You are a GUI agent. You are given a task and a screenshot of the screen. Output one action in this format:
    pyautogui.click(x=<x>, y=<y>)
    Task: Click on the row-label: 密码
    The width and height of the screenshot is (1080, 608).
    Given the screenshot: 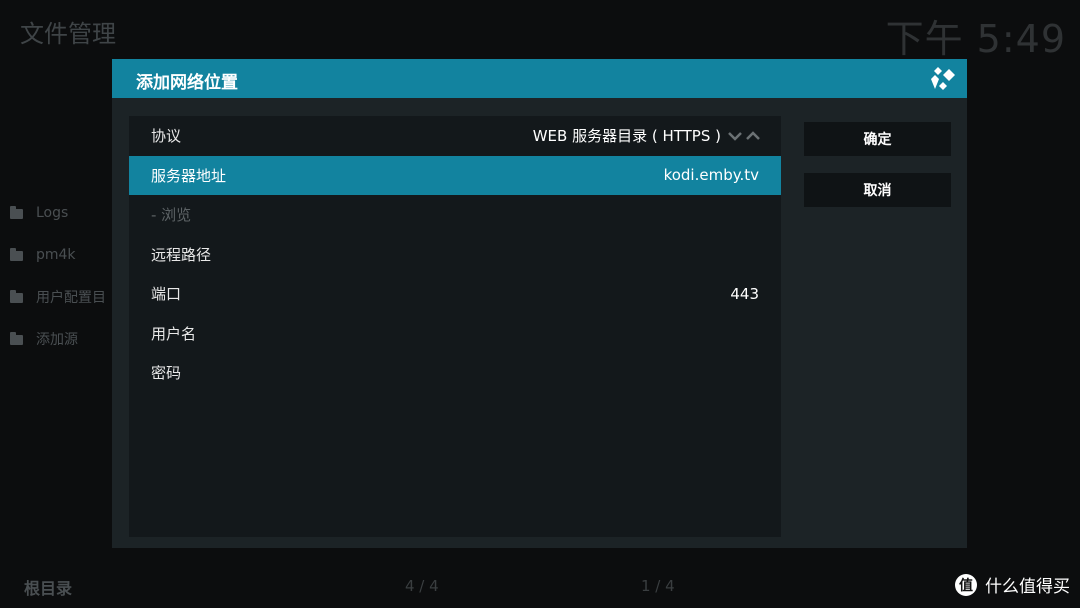 What is the action you would take?
    pyautogui.click(x=166, y=373)
    